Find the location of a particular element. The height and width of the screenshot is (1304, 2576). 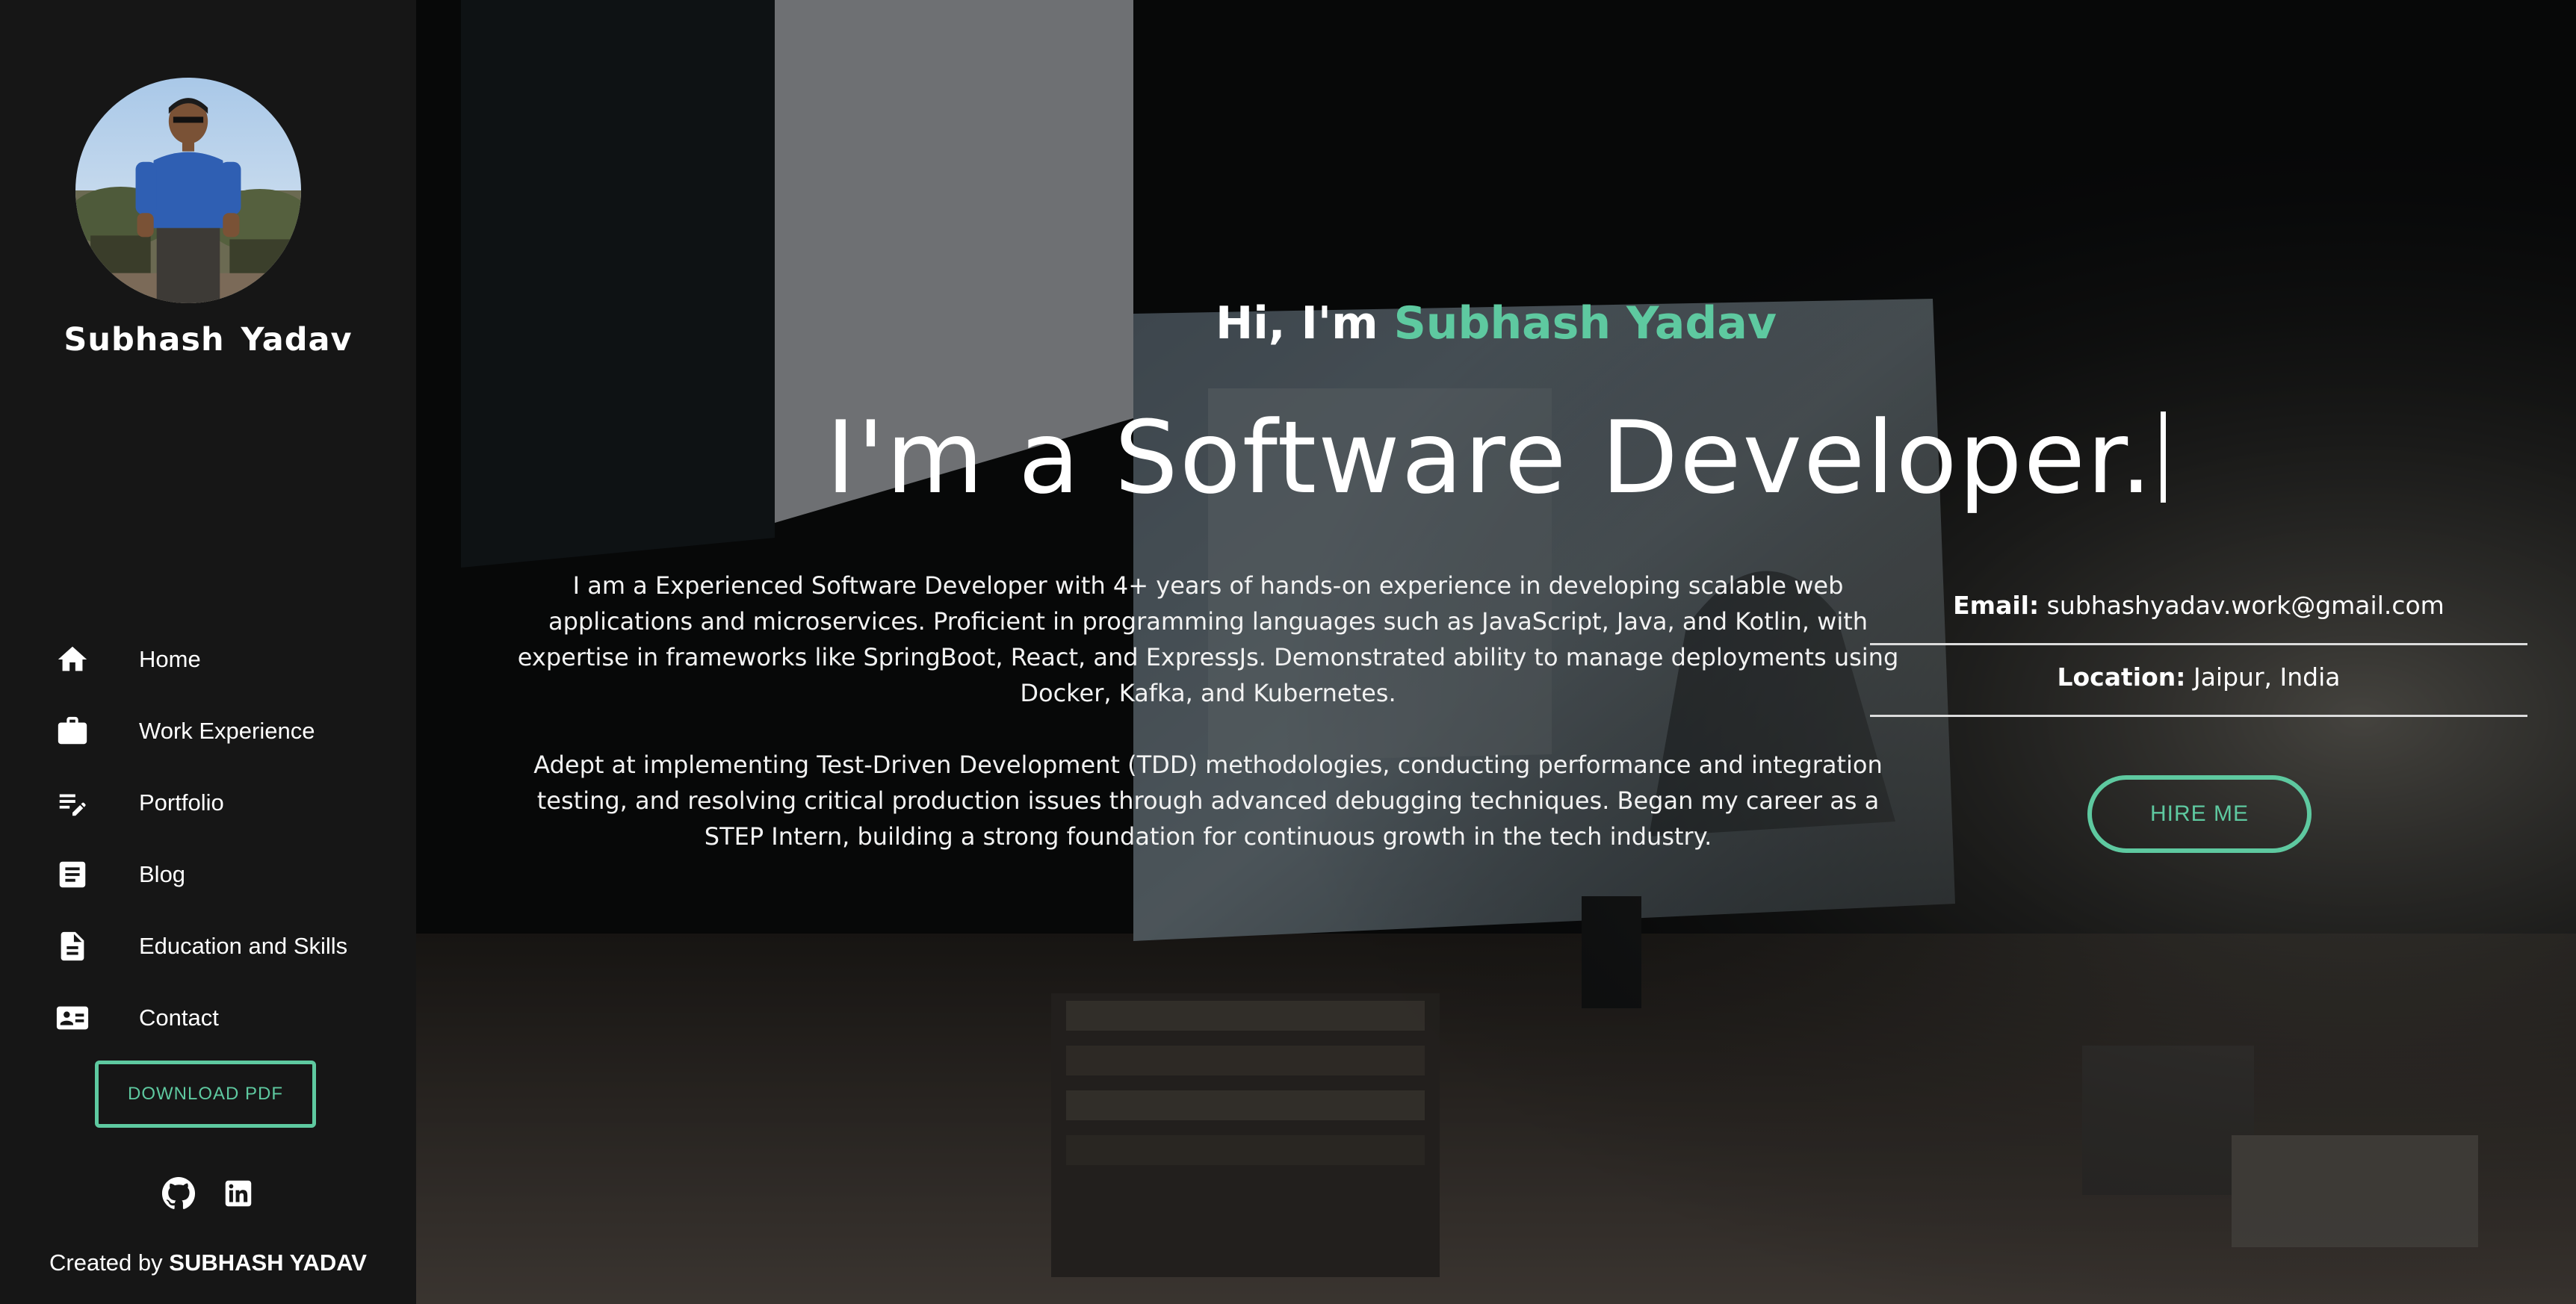

credit-name: SUBHASH YADAV is located at coordinates (268, 1262).